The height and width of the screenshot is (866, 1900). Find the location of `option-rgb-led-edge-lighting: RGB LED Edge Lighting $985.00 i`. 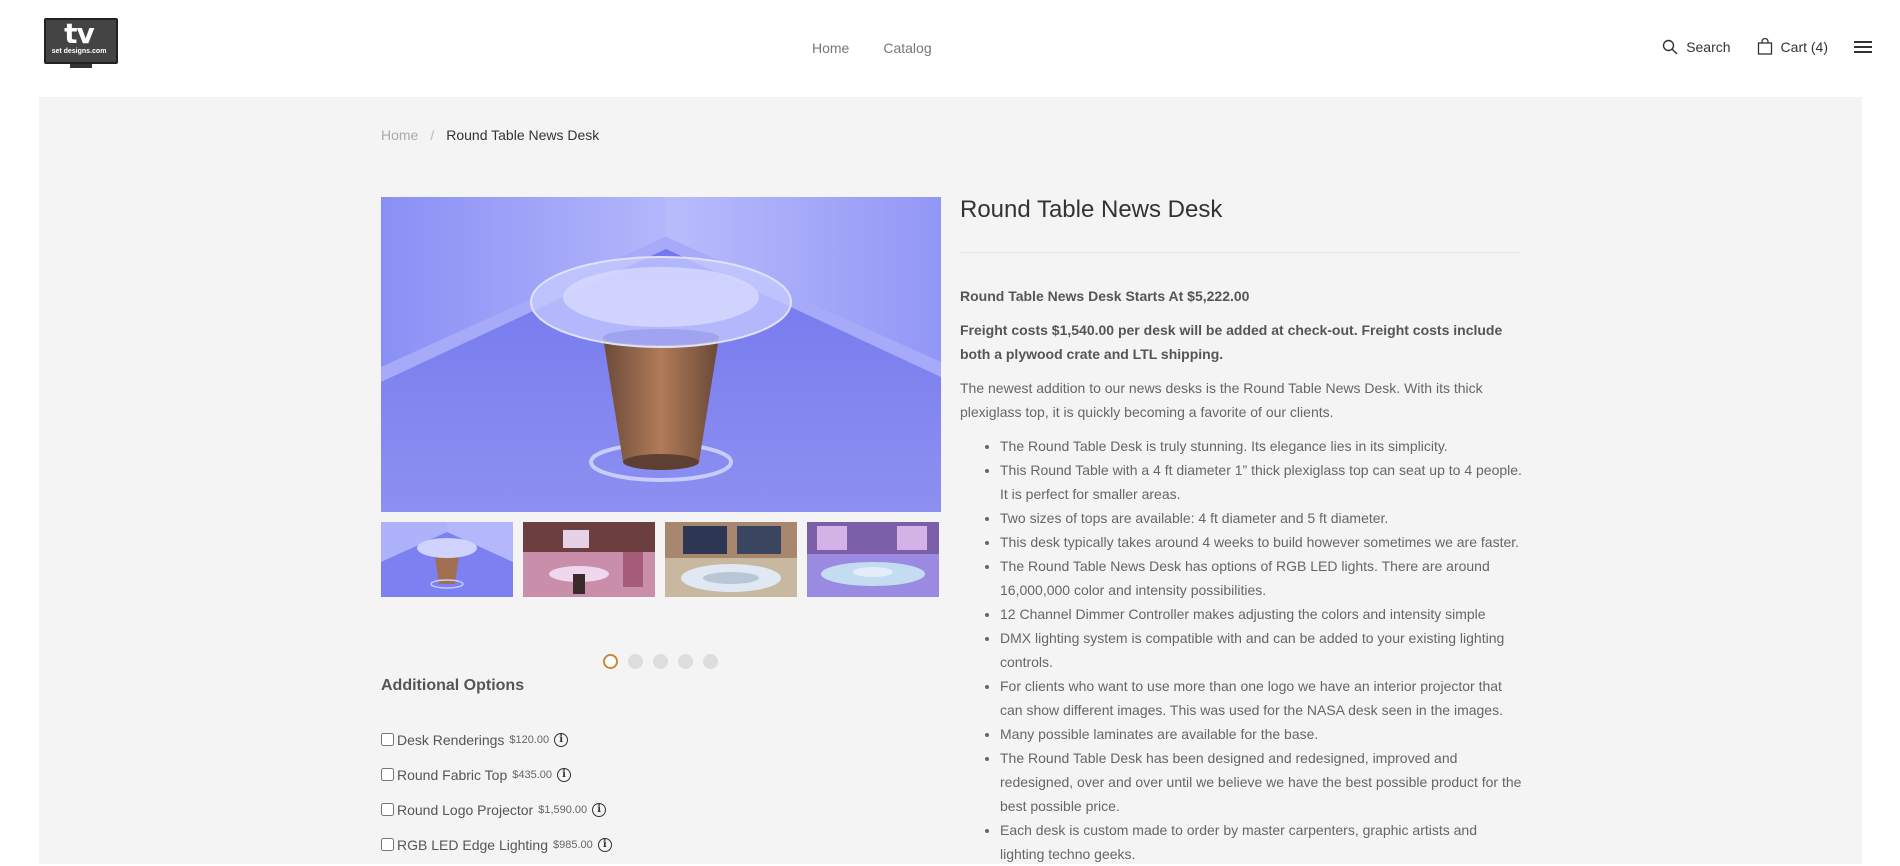

option-rgb-led-edge-lighting: RGB LED Edge Lighting $985.00 i is located at coordinates (496, 844).